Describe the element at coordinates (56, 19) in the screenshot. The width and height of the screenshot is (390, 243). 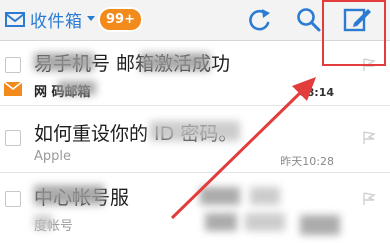
I see `folder-title: 收件箱` at that location.